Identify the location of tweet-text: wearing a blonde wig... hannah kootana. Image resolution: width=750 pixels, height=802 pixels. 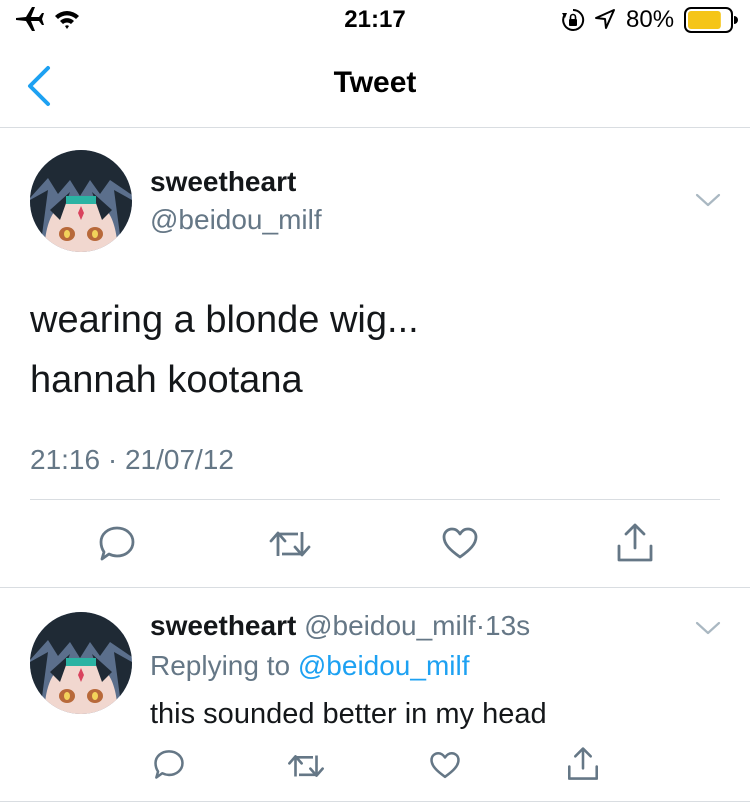
(224, 350).